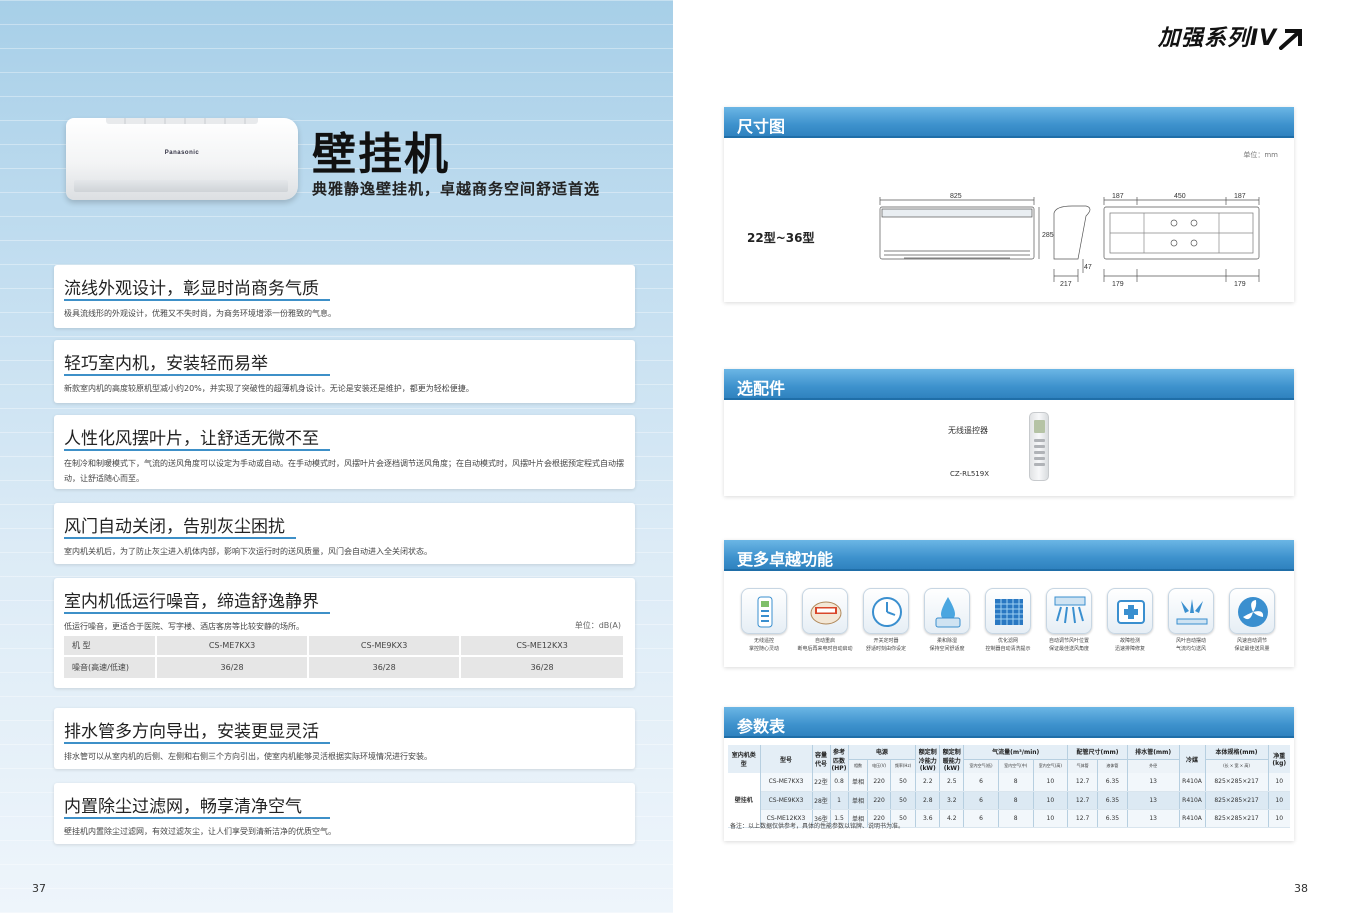  Describe the element at coordinates (1237, 752) in the screenshot. I see `header-size: 本体规格(mm)` at that location.